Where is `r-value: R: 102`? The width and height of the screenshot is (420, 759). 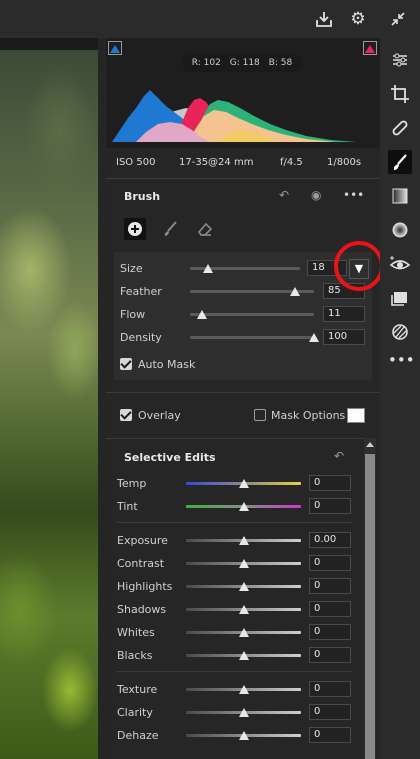
r-value: R: 102 is located at coordinates (206, 63).